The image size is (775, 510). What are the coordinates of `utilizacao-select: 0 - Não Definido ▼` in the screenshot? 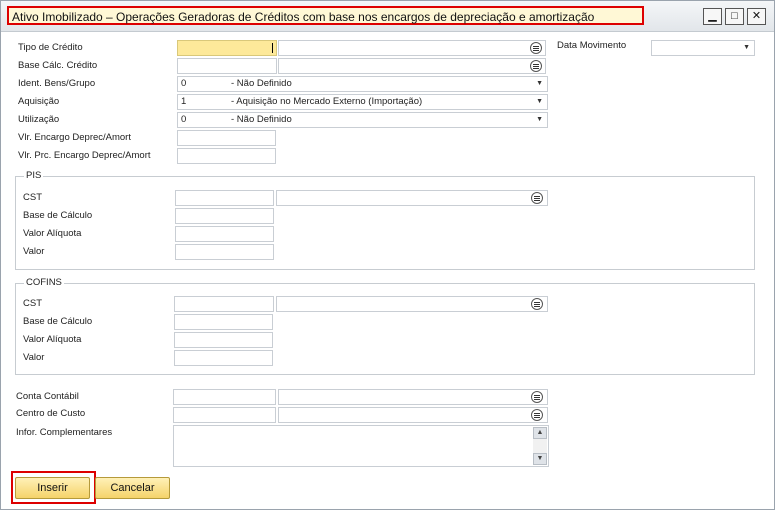 It's located at (362, 120).